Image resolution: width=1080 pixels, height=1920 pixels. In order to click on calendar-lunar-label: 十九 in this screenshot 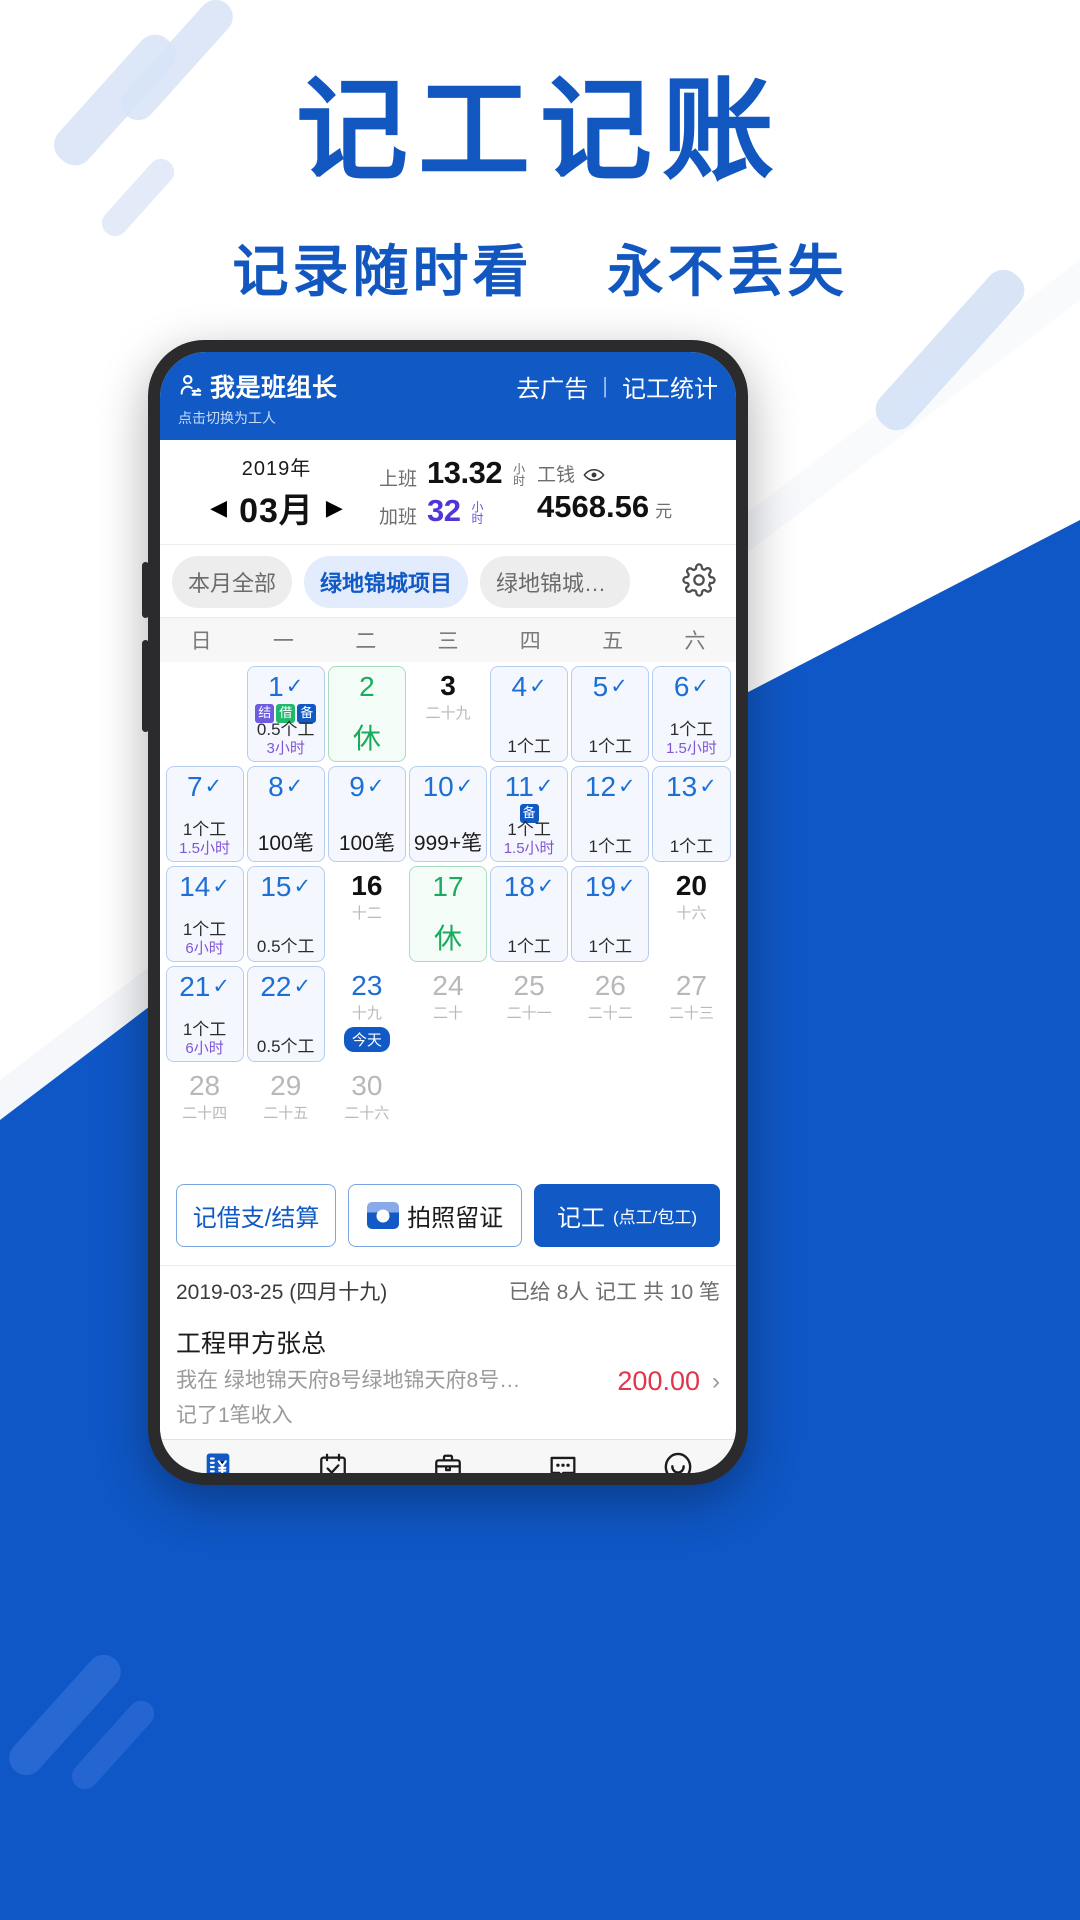, I will do `click(366, 1014)`.